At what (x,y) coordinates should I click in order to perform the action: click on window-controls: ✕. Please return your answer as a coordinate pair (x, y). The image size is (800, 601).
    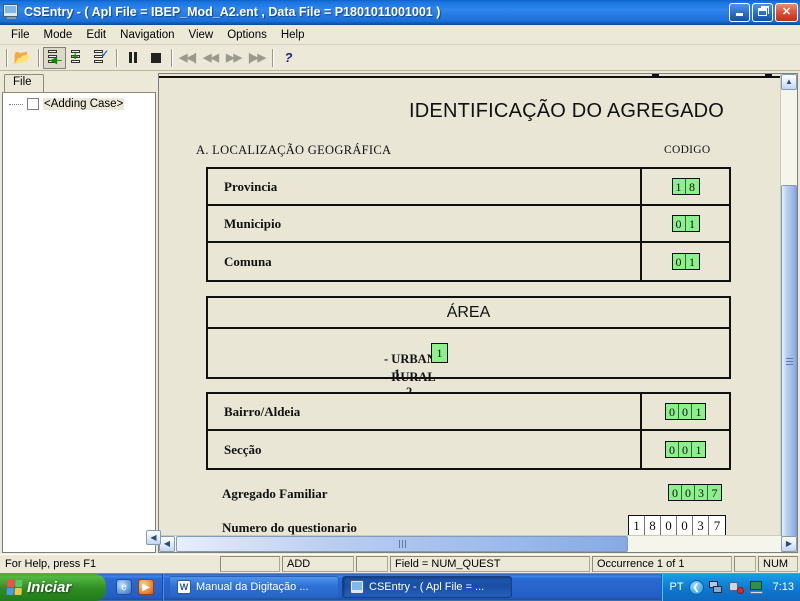
    Looking at the image, I should click on (763, 12).